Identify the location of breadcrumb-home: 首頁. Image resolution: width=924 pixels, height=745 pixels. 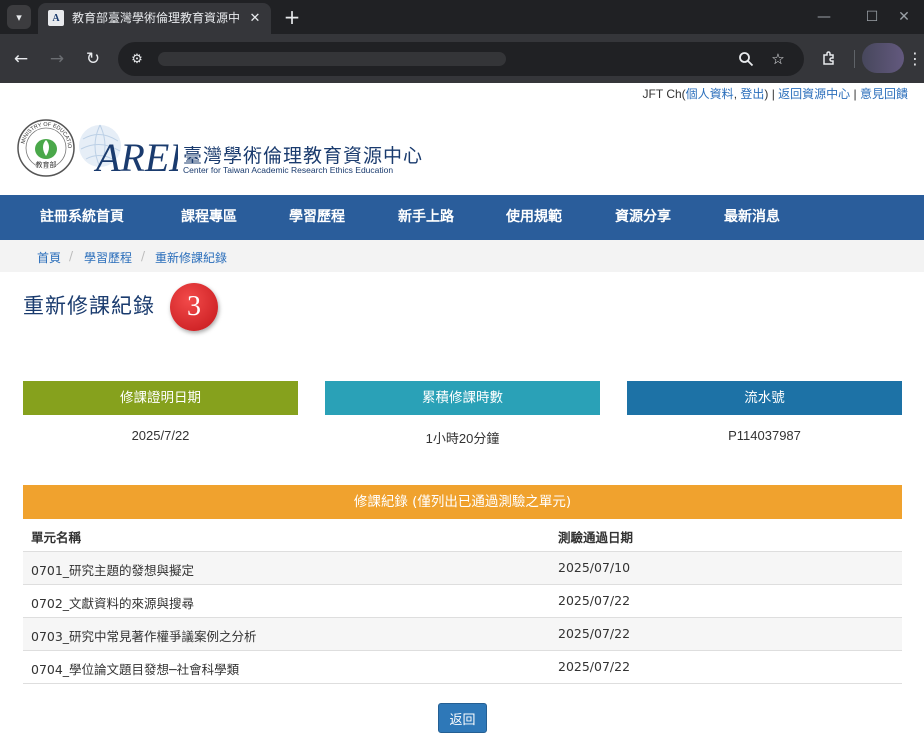
(49, 257).